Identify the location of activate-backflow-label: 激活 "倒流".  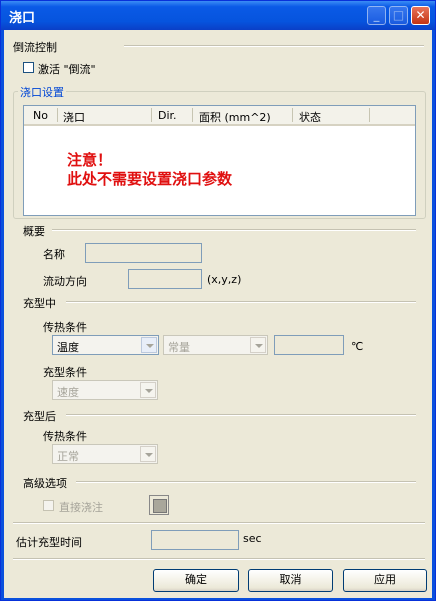
(67, 69).